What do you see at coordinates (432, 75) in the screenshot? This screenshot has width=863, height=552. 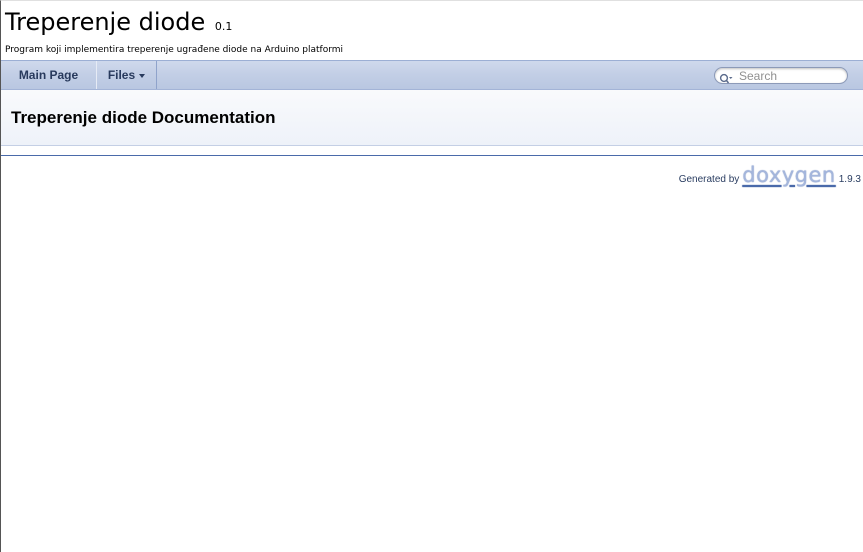 I see `main-nav: Main Page Files` at bounding box center [432, 75].